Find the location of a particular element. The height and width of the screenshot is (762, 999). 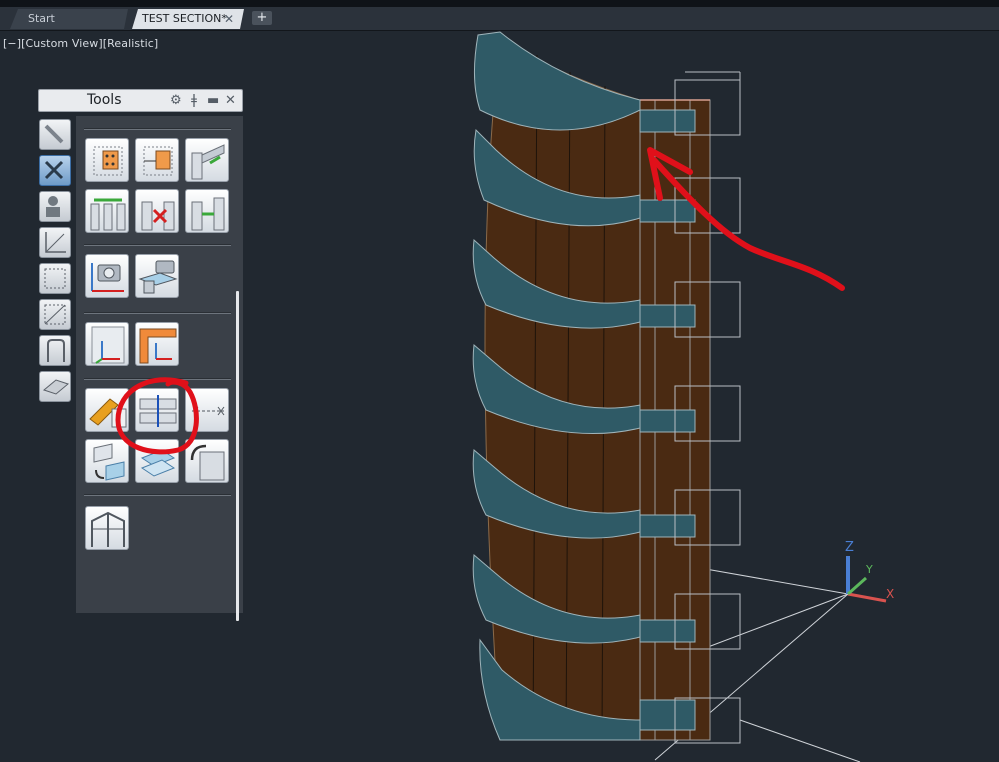

side-tab-plate is located at coordinates (55, 386).